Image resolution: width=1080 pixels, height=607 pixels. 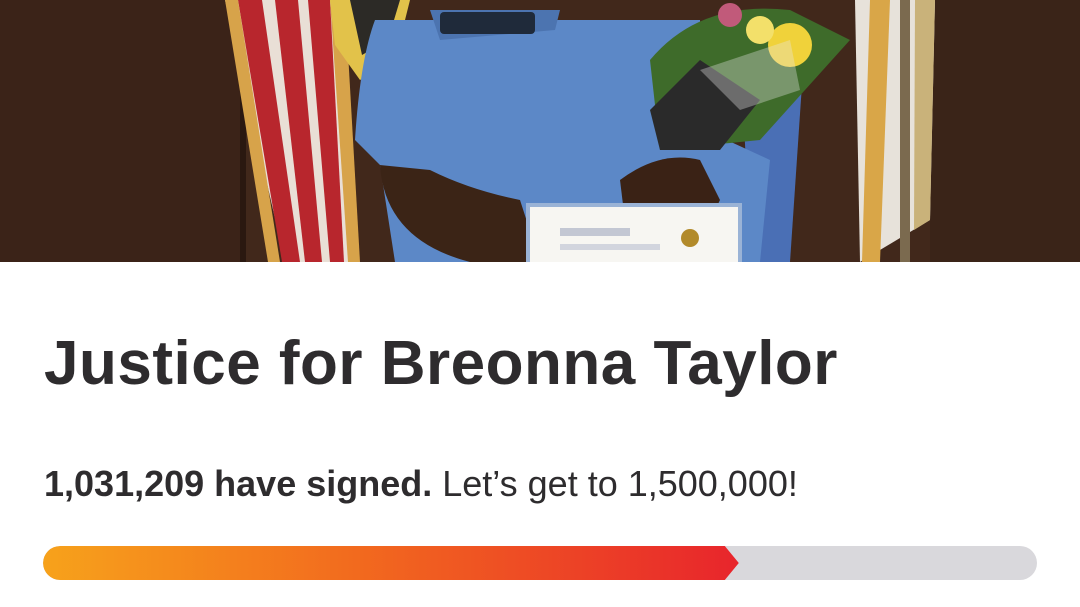 What do you see at coordinates (441, 363) in the screenshot?
I see `petition-title: Justice for Breonna Taylor` at bounding box center [441, 363].